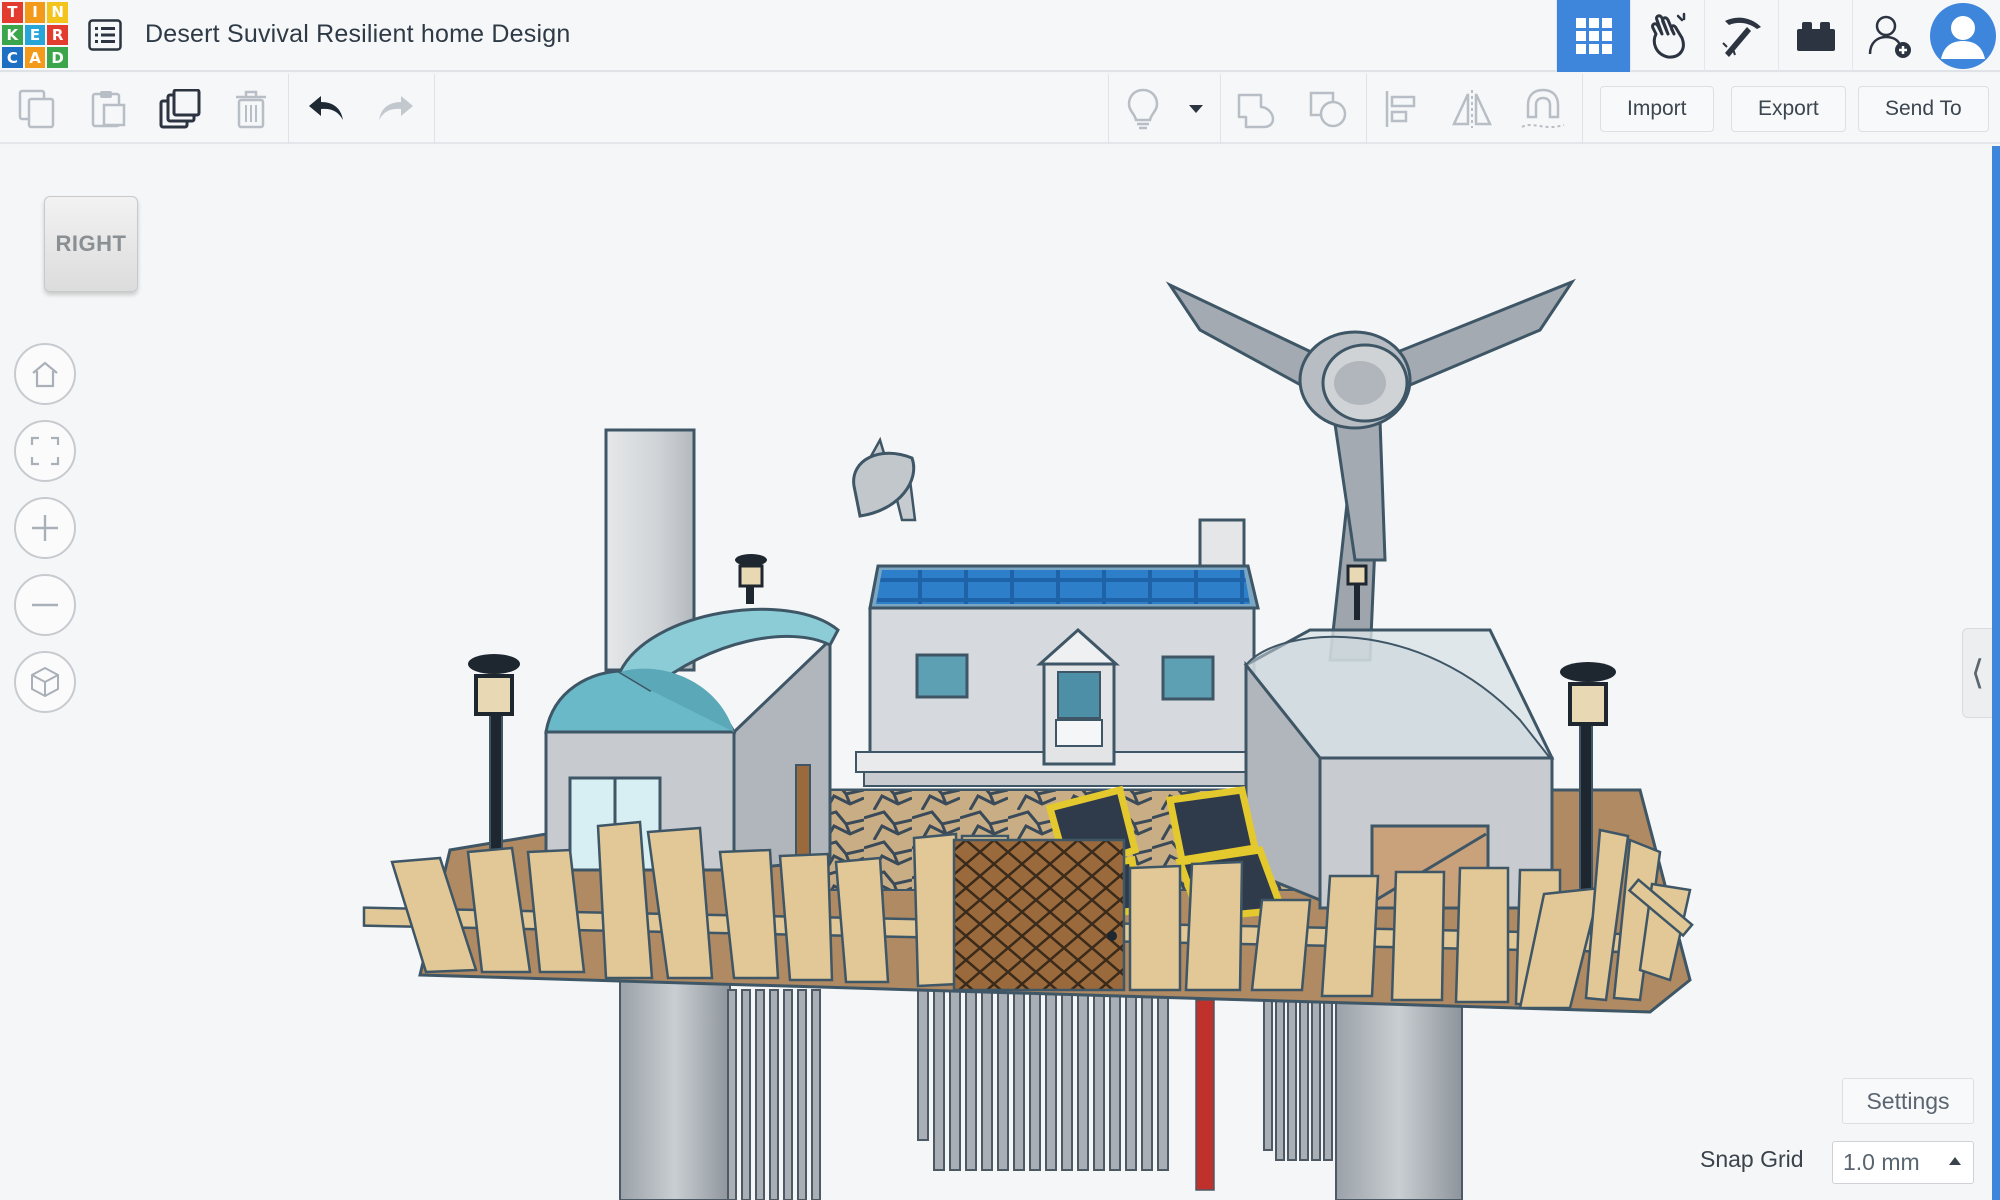 The width and height of the screenshot is (2000, 1200). I want to click on chevron-down-icon, so click(1196, 109).